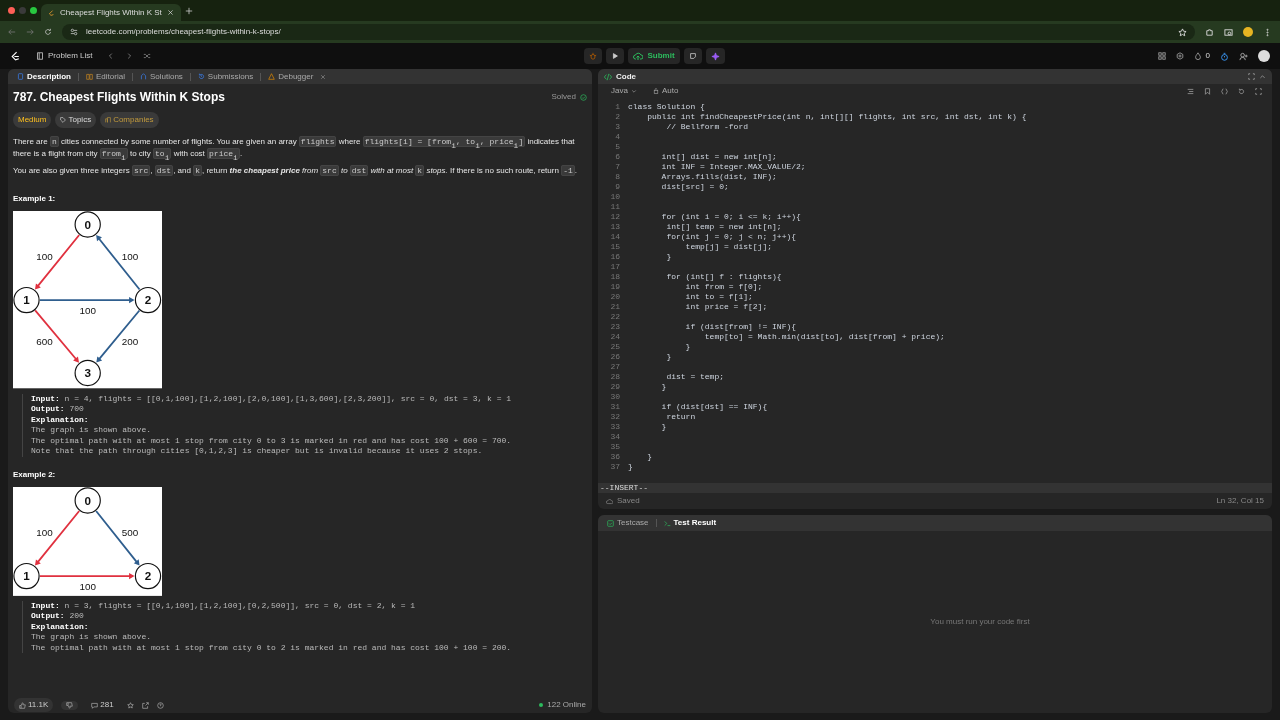  Describe the element at coordinates (272, 399) in the screenshot. I see `example-line: Input: n = 4, flights = [[0,1,100],[1,2,100],[2,0,100],[1,3,600],[2,3,200]], src = 0, dst = 3, k = 1` at that location.